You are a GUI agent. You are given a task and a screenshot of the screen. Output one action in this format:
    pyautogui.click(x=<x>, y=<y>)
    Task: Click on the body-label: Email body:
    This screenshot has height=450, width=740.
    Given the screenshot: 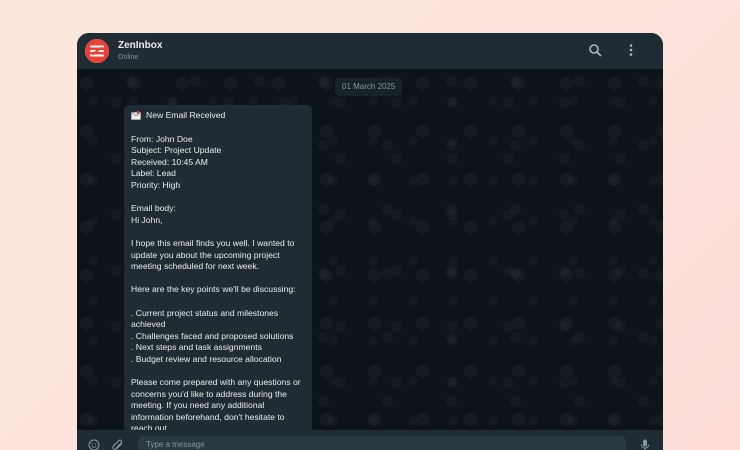 What is the action you would take?
    pyautogui.click(x=153, y=208)
    